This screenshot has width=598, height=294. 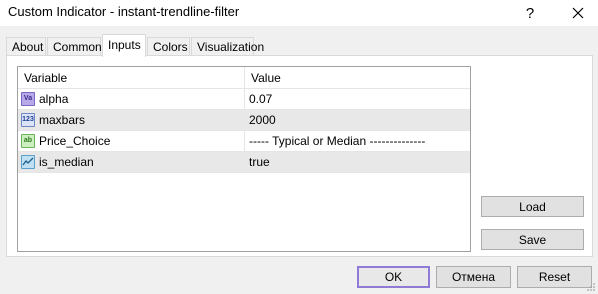 I want to click on load-button: Load, so click(x=532, y=206).